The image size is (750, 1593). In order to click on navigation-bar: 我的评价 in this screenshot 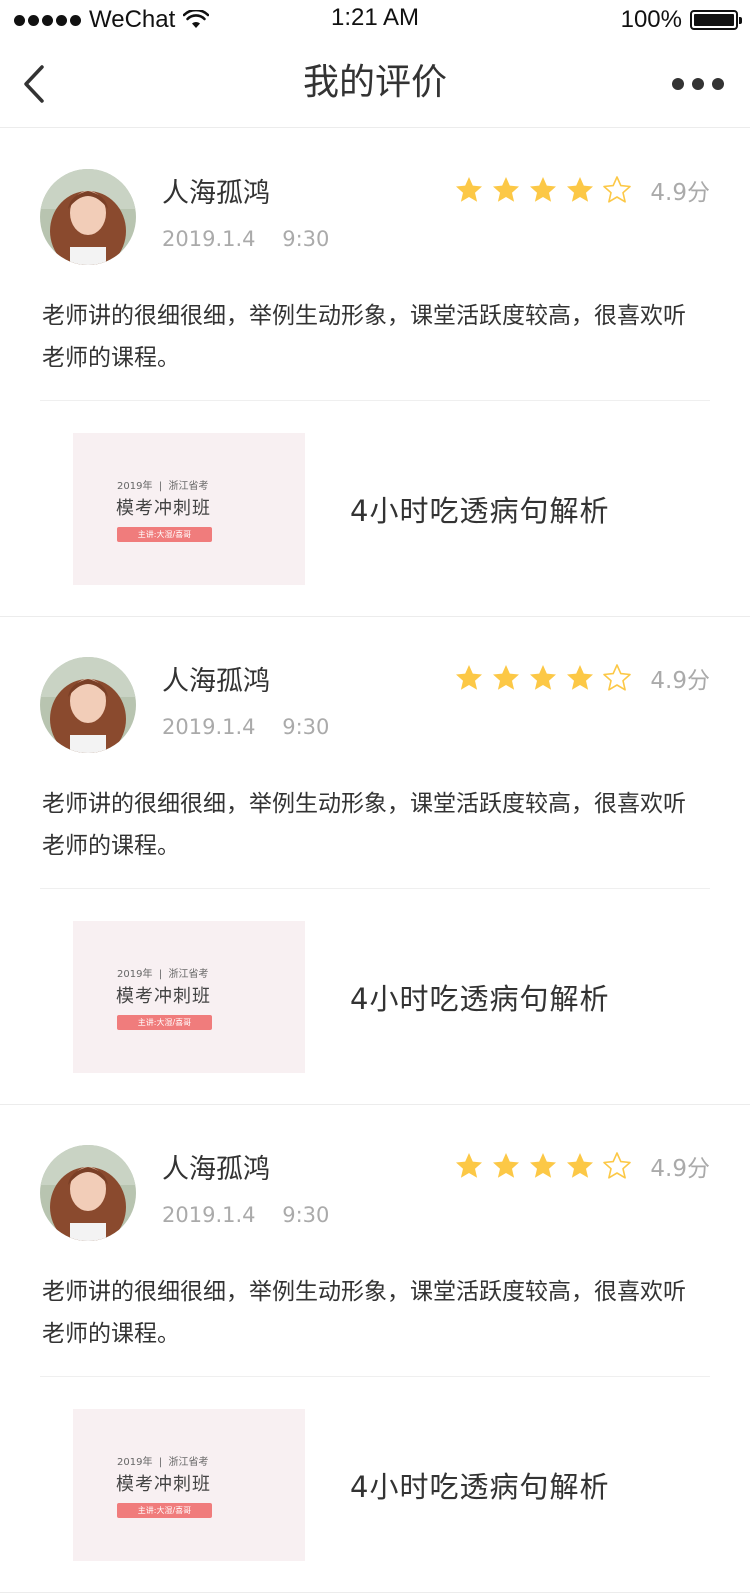, I will do `click(375, 84)`.